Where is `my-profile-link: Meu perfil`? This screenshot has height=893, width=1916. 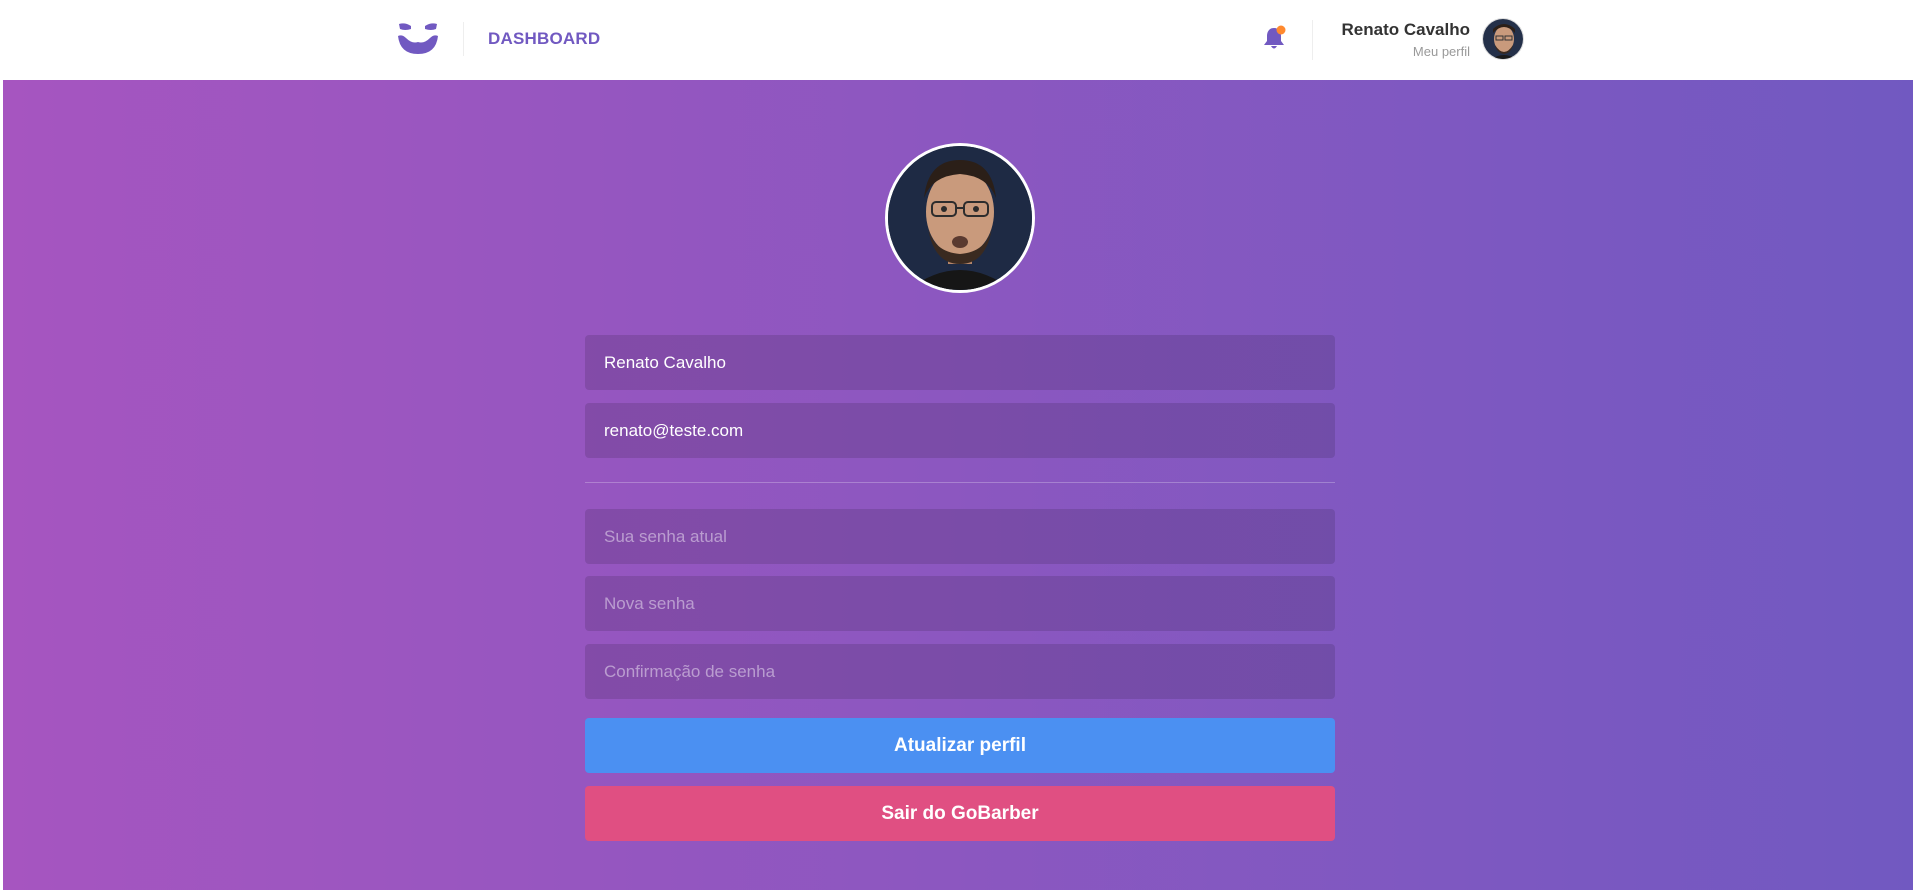
my-profile-link: Meu perfil is located at coordinates (1406, 51).